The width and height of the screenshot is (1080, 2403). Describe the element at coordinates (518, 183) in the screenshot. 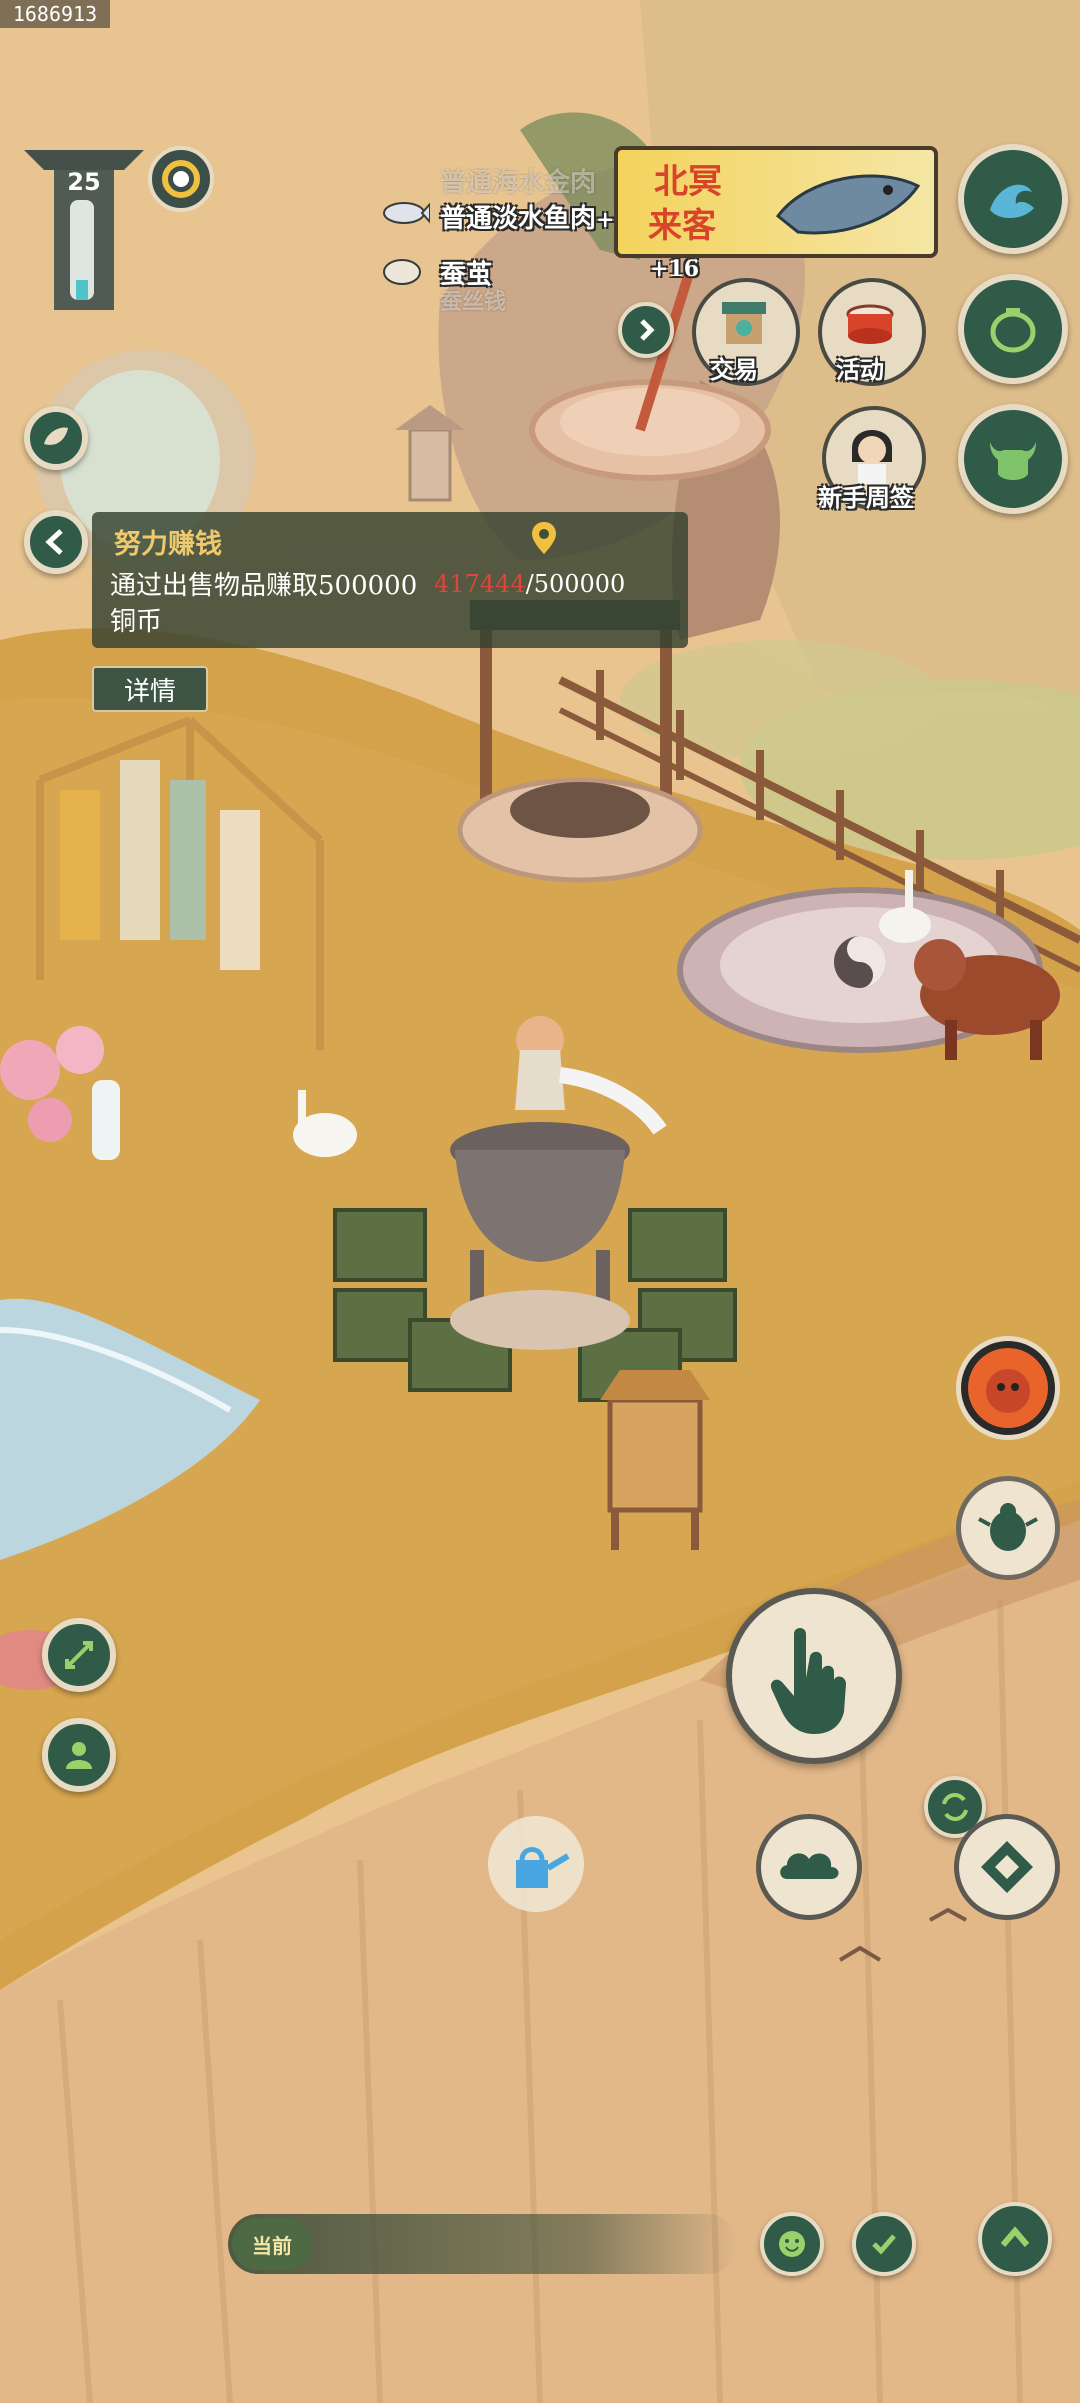

I see `feed-item-faded: 普通海水金肉` at that location.